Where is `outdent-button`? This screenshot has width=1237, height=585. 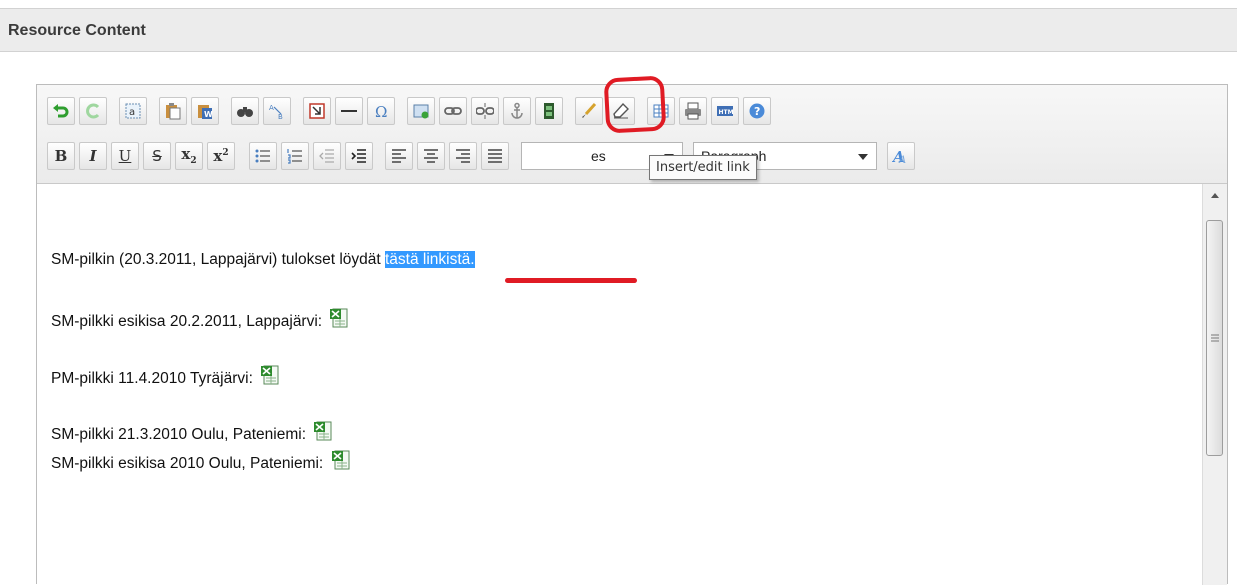 outdent-button is located at coordinates (327, 156).